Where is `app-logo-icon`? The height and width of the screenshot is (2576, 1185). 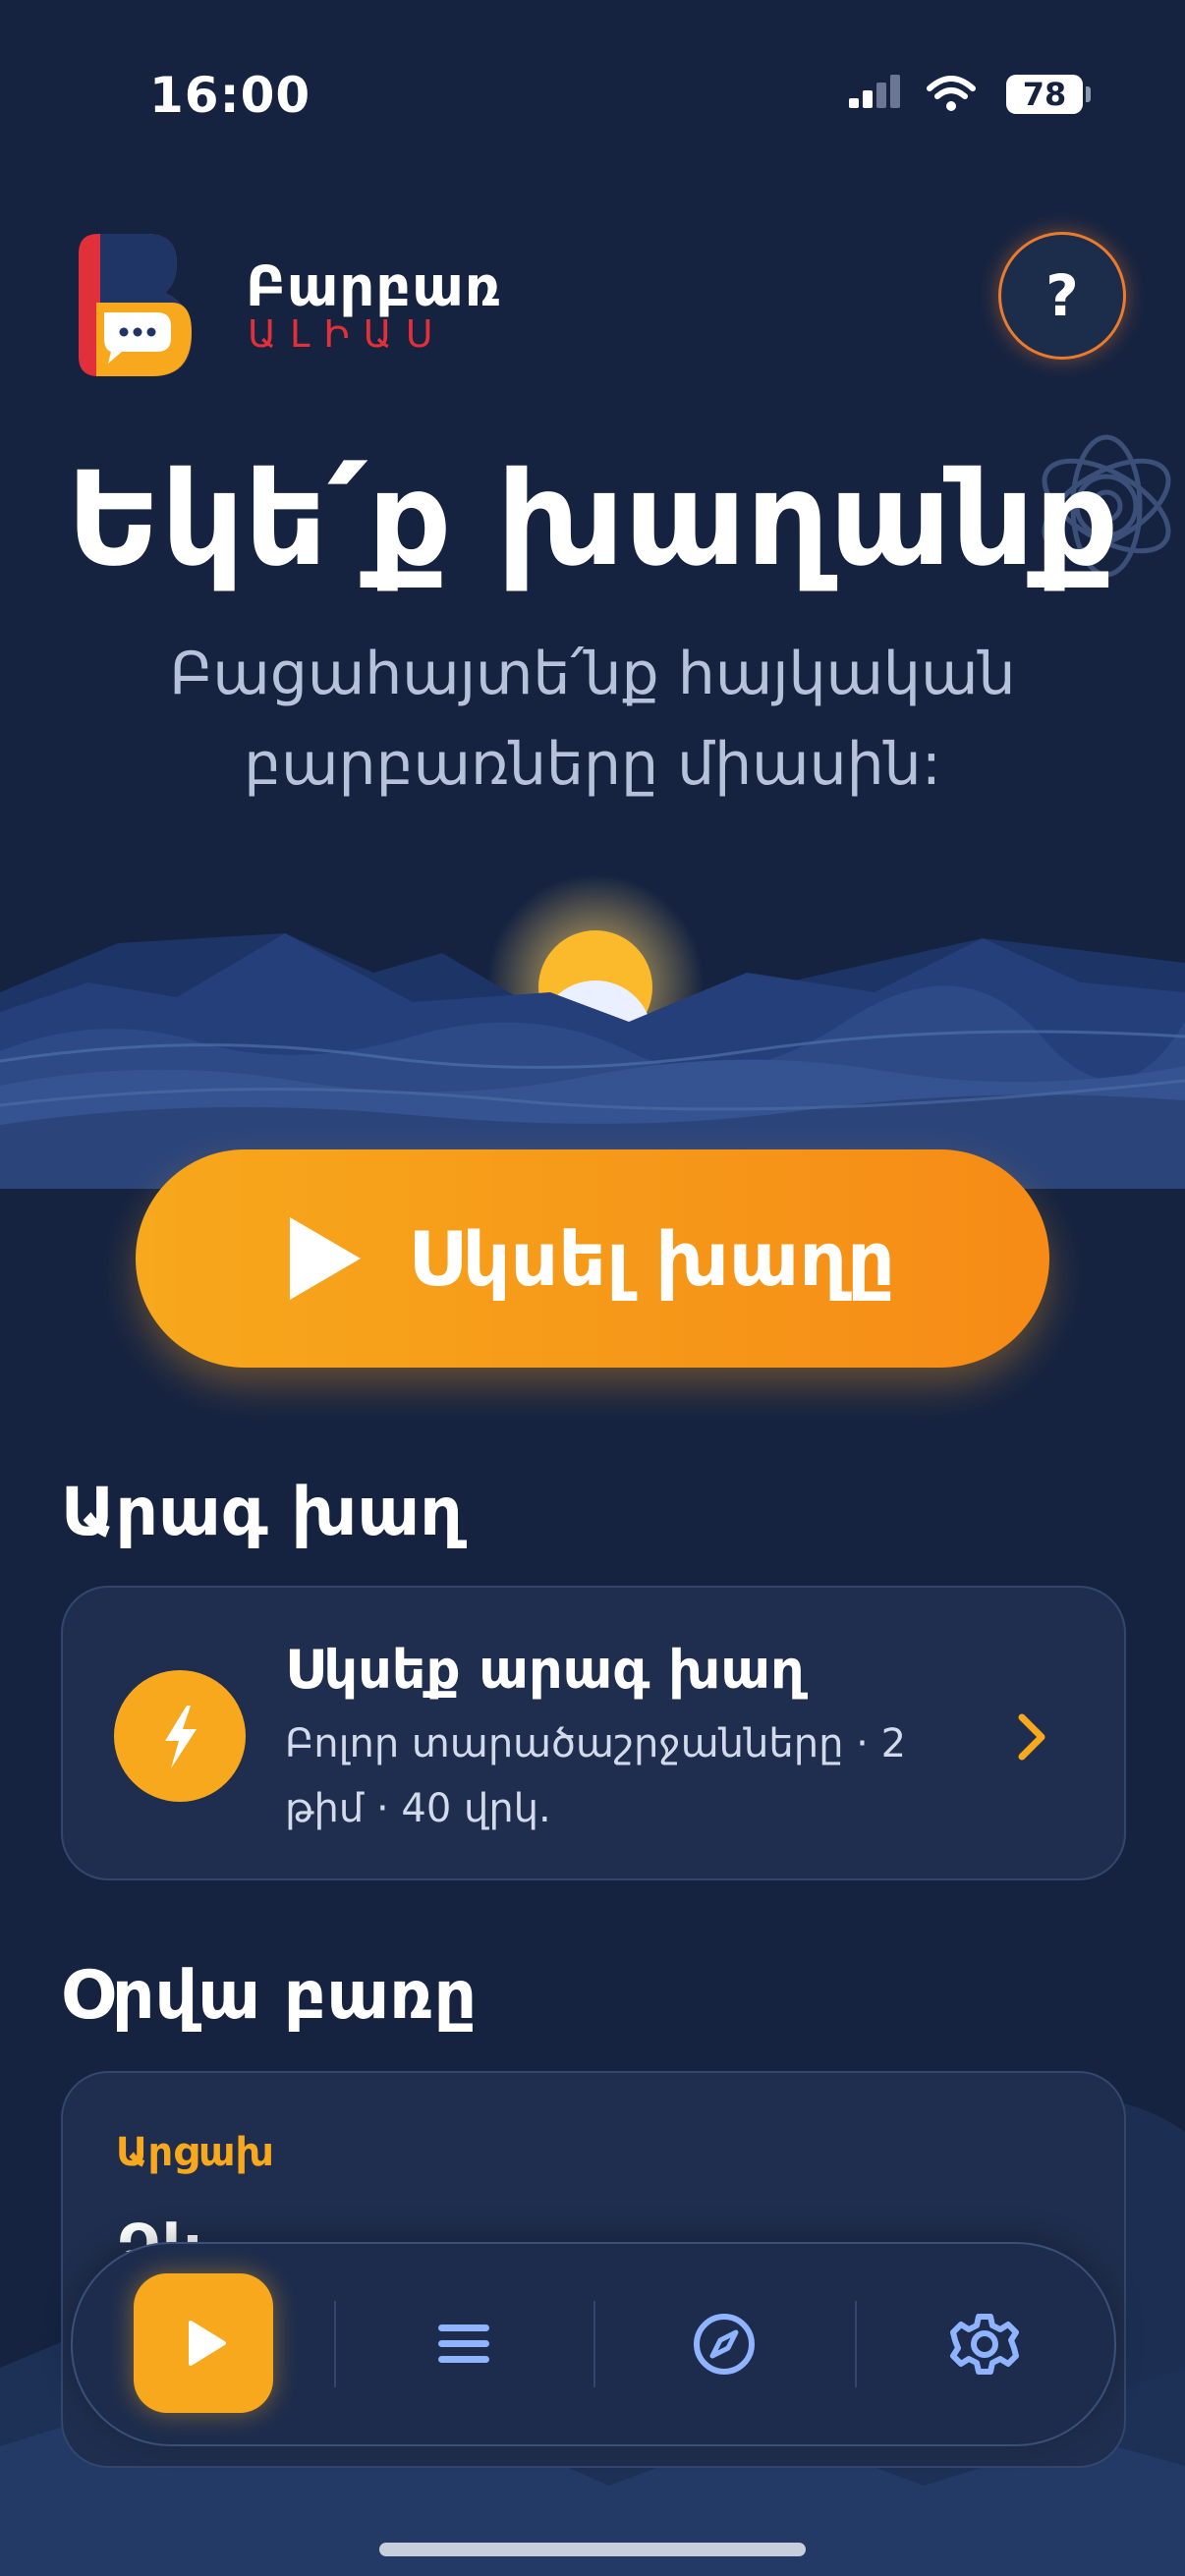 app-logo-icon is located at coordinates (136, 305).